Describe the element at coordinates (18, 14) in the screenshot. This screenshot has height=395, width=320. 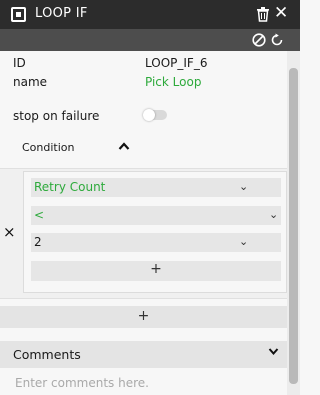
I see `node-icon` at that location.